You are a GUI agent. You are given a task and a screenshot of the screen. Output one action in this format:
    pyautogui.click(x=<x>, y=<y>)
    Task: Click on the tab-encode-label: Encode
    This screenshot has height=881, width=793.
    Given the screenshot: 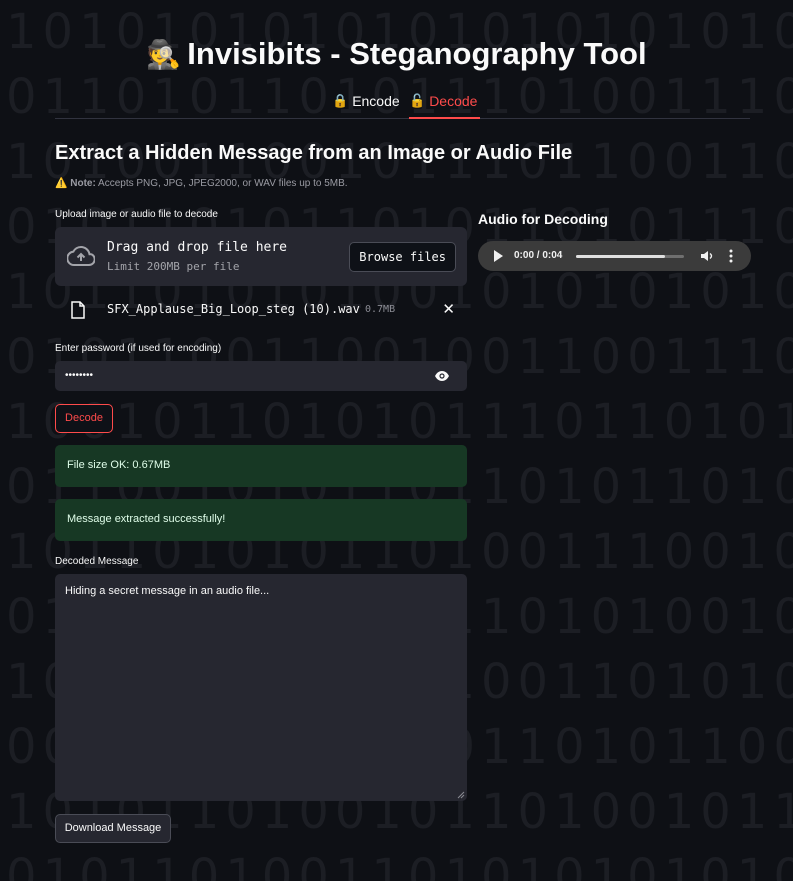 What is the action you would take?
    pyautogui.click(x=376, y=101)
    